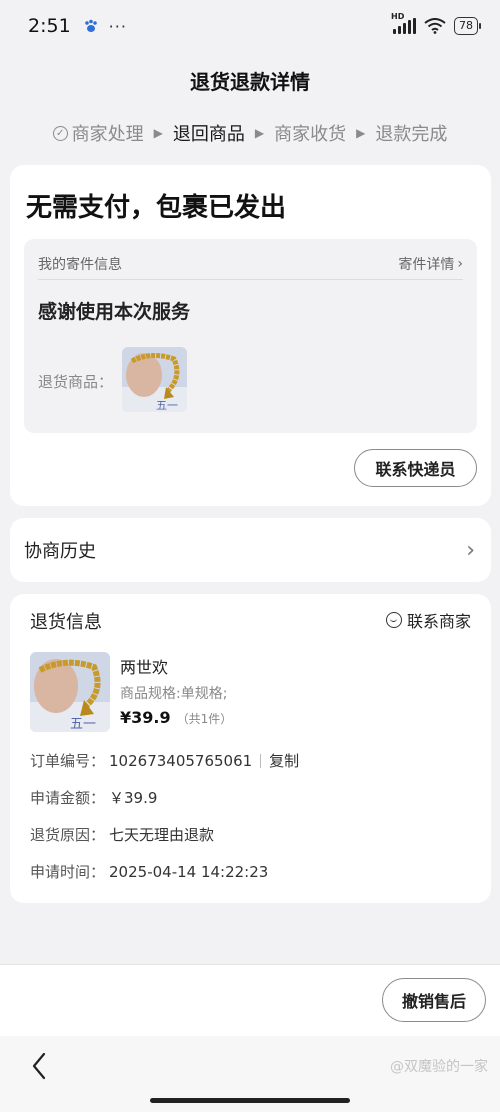 This screenshot has width=500, height=1112. What do you see at coordinates (250, 550) in the screenshot?
I see `negotiation-history-row: 协商历史 ›` at bounding box center [250, 550].